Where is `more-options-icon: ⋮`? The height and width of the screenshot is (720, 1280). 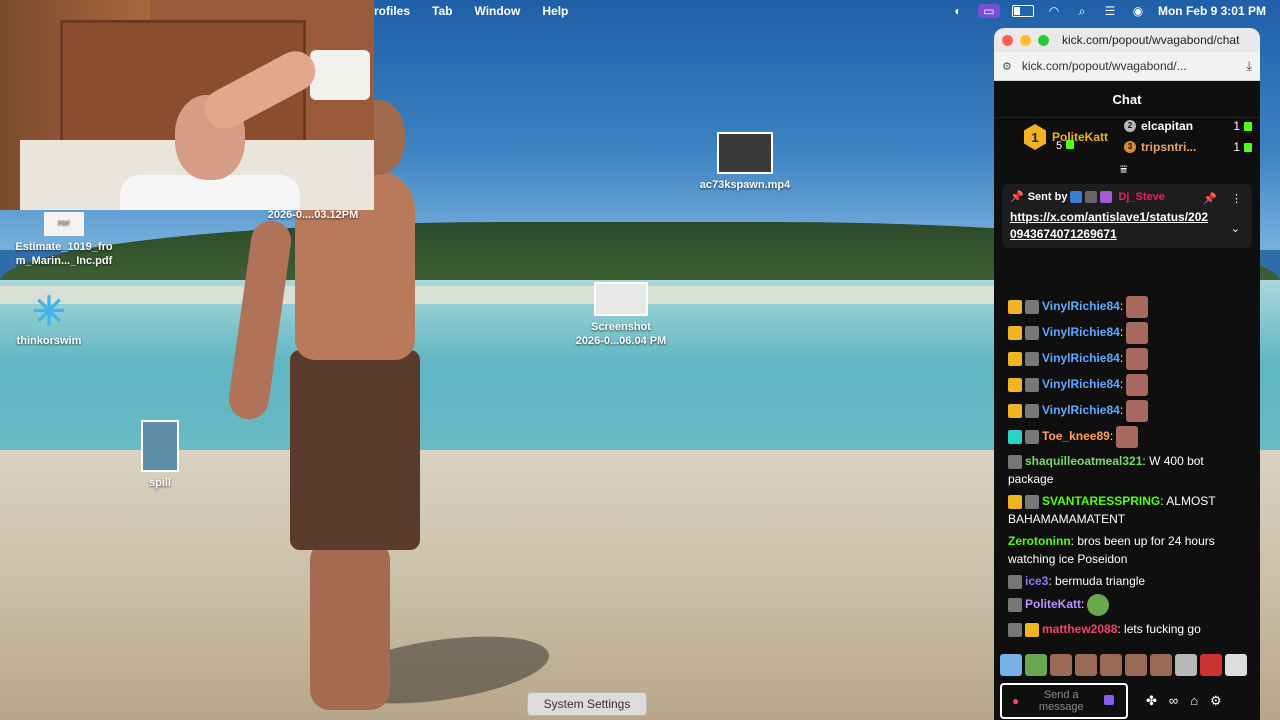
more-options-icon: ⋮ is located at coordinates (1236, 198).